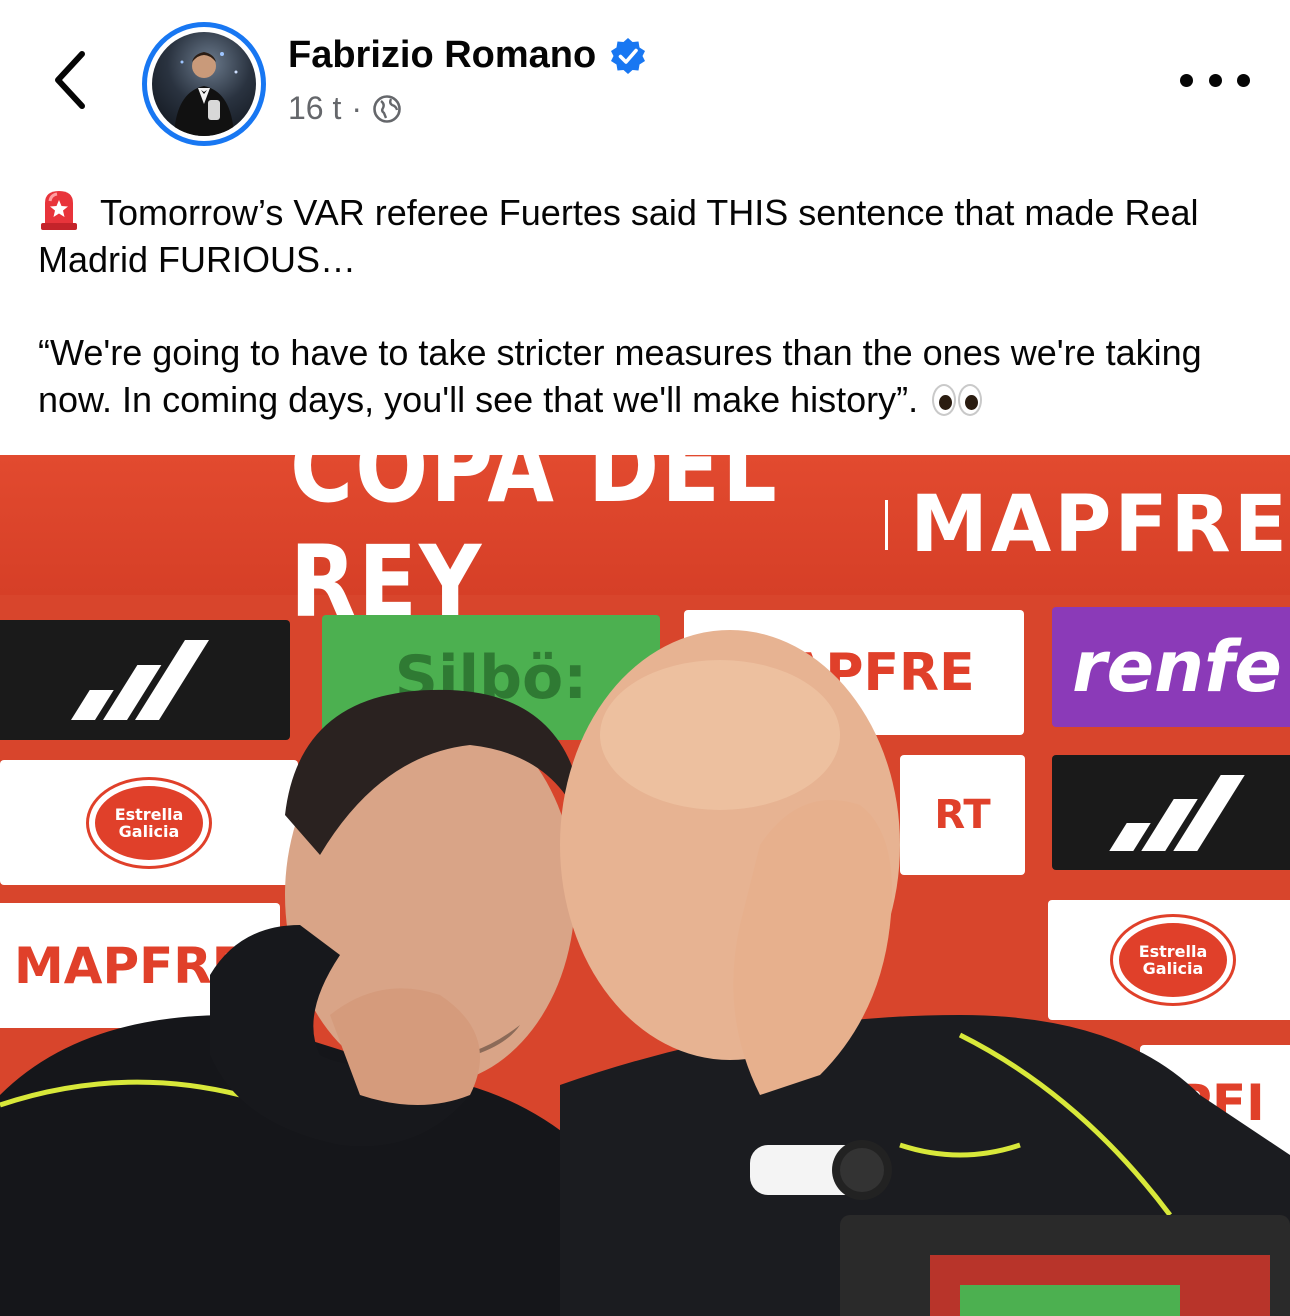 The width and height of the screenshot is (1290, 1316). I want to click on more-options-button, so click(1215, 80).